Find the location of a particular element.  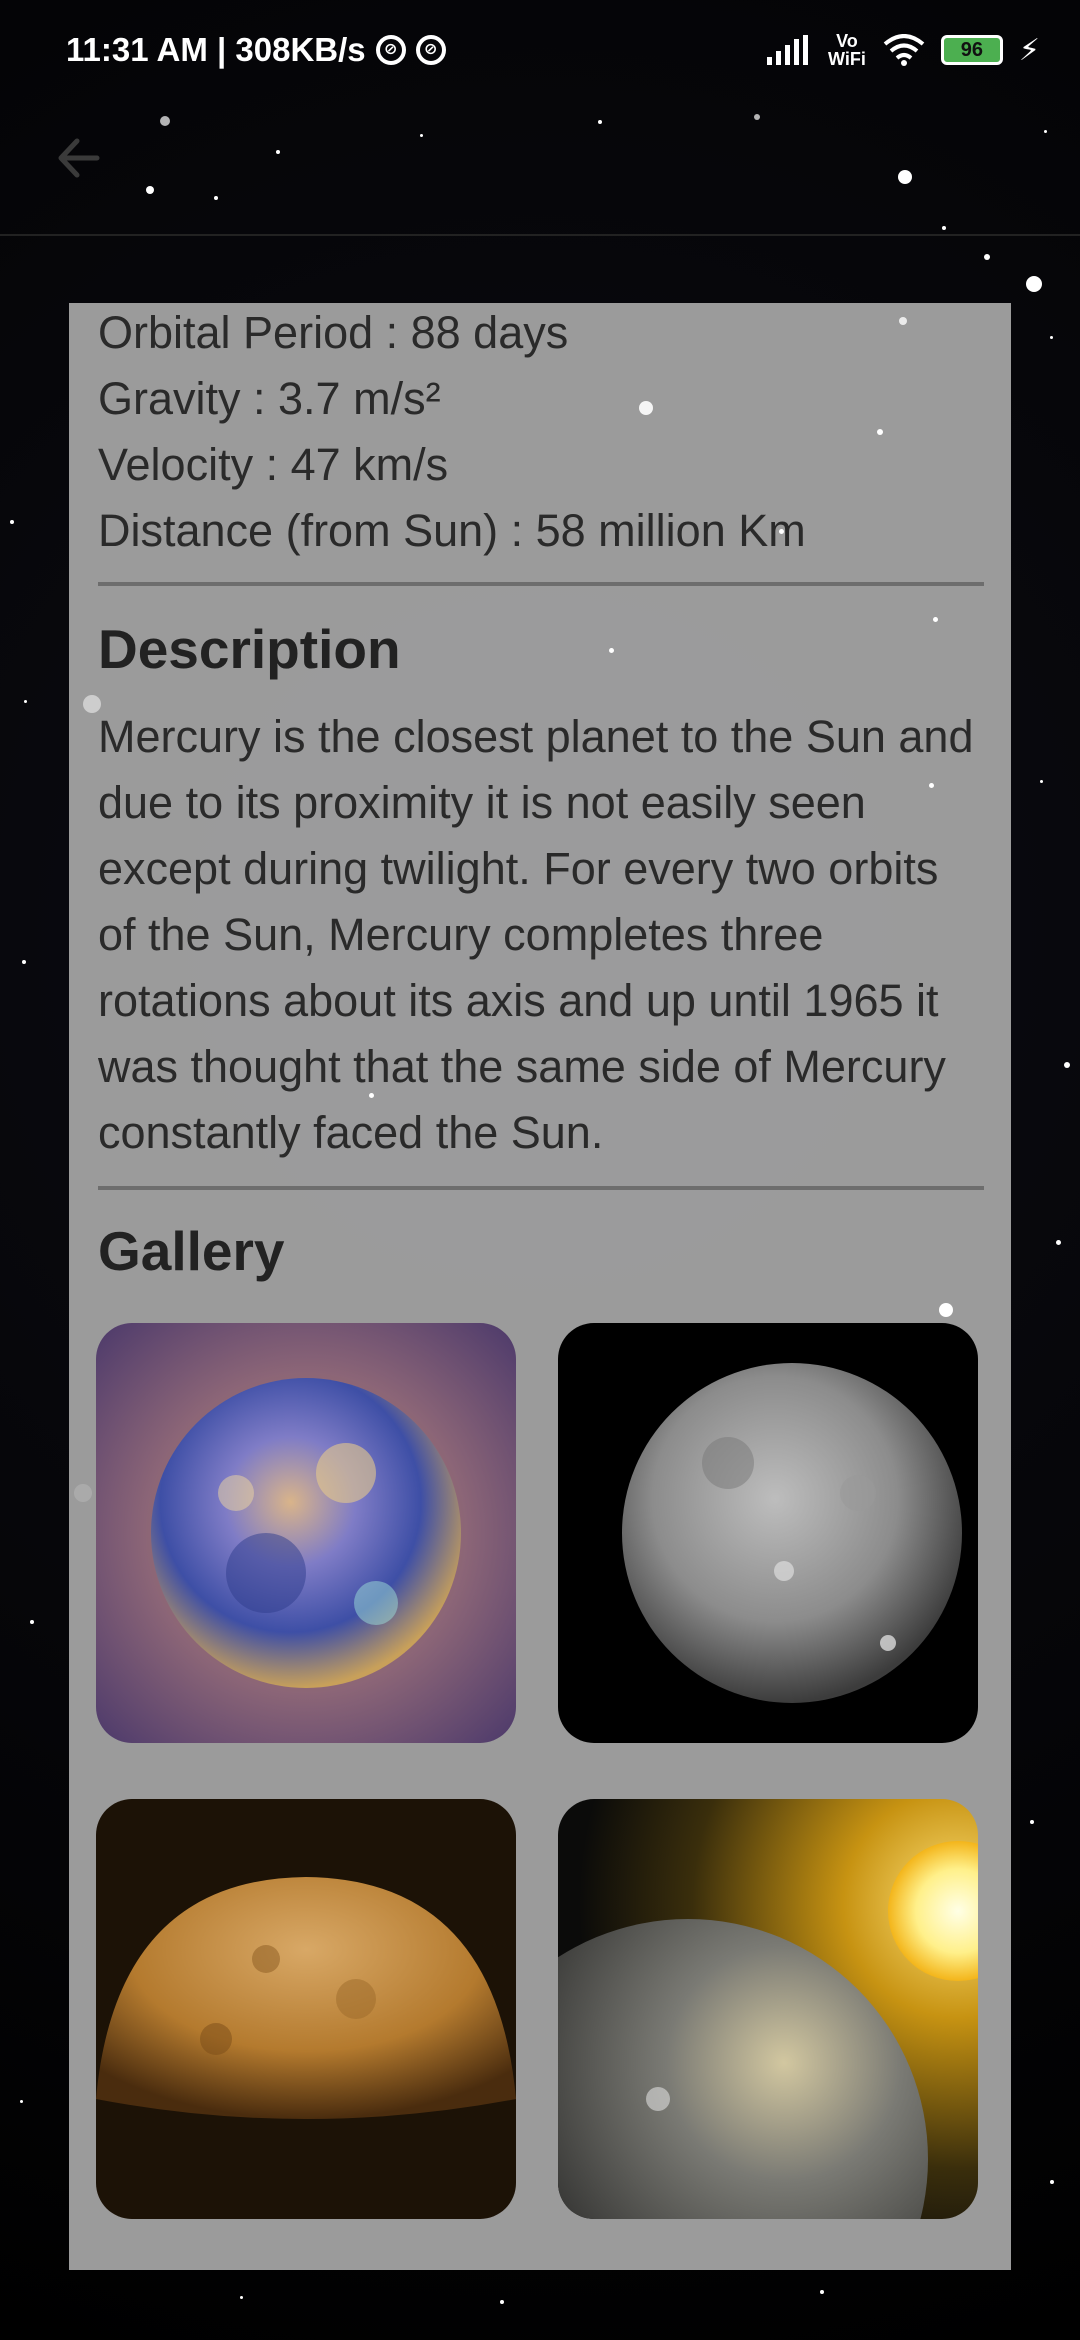

data-saver-icon: ⊘ is located at coordinates (390, 50).